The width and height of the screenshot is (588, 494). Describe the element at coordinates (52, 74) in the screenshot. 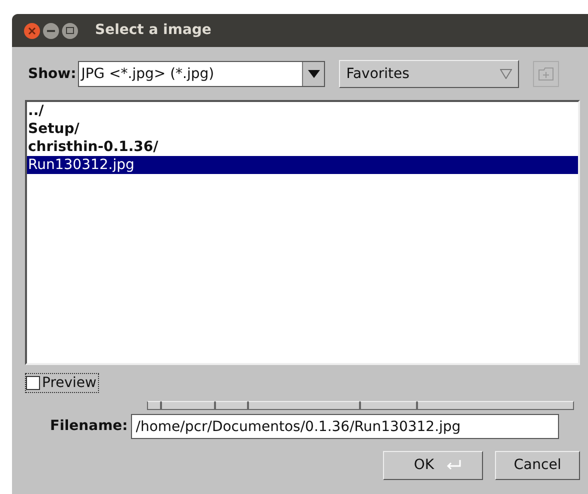

I see `show-label: Show:` at that location.